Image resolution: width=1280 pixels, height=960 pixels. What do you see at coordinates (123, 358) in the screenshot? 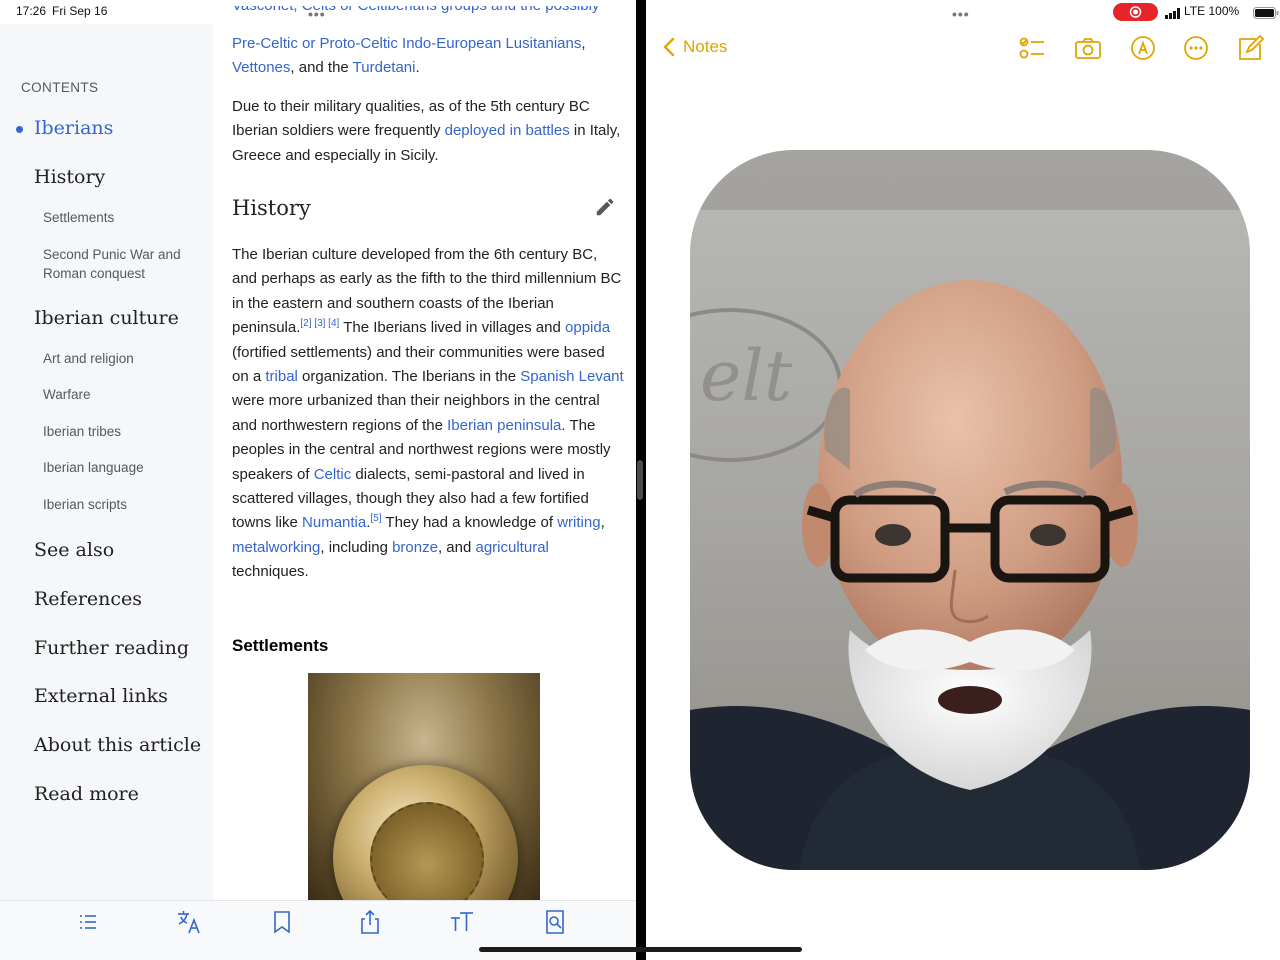
I see `toc-item-art-and-religion: Art and religion` at bounding box center [123, 358].